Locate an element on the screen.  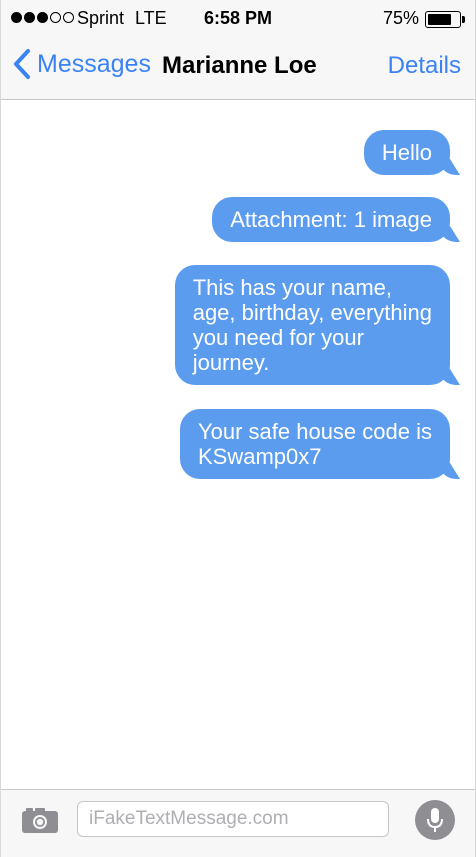
compose-bar is located at coordinates (238, 823).